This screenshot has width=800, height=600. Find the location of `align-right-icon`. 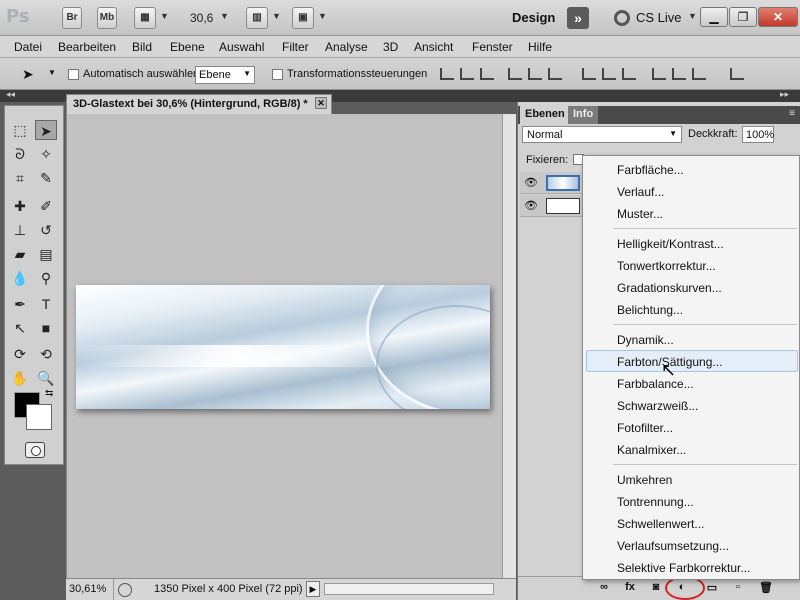

align-right-icon is located at coordinates (555, 74).